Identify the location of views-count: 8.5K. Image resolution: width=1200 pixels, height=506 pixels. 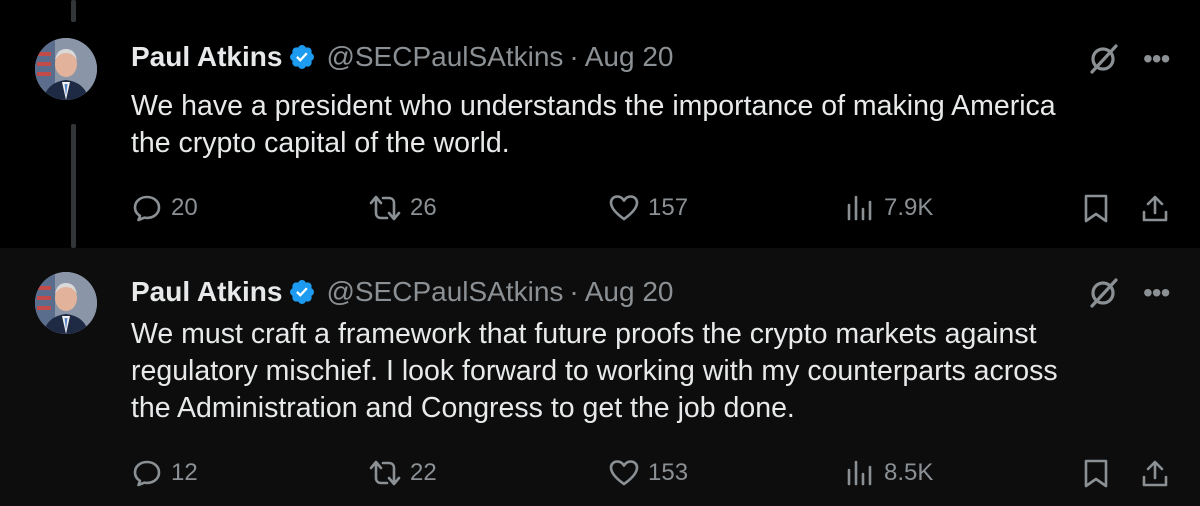
(909, 472).